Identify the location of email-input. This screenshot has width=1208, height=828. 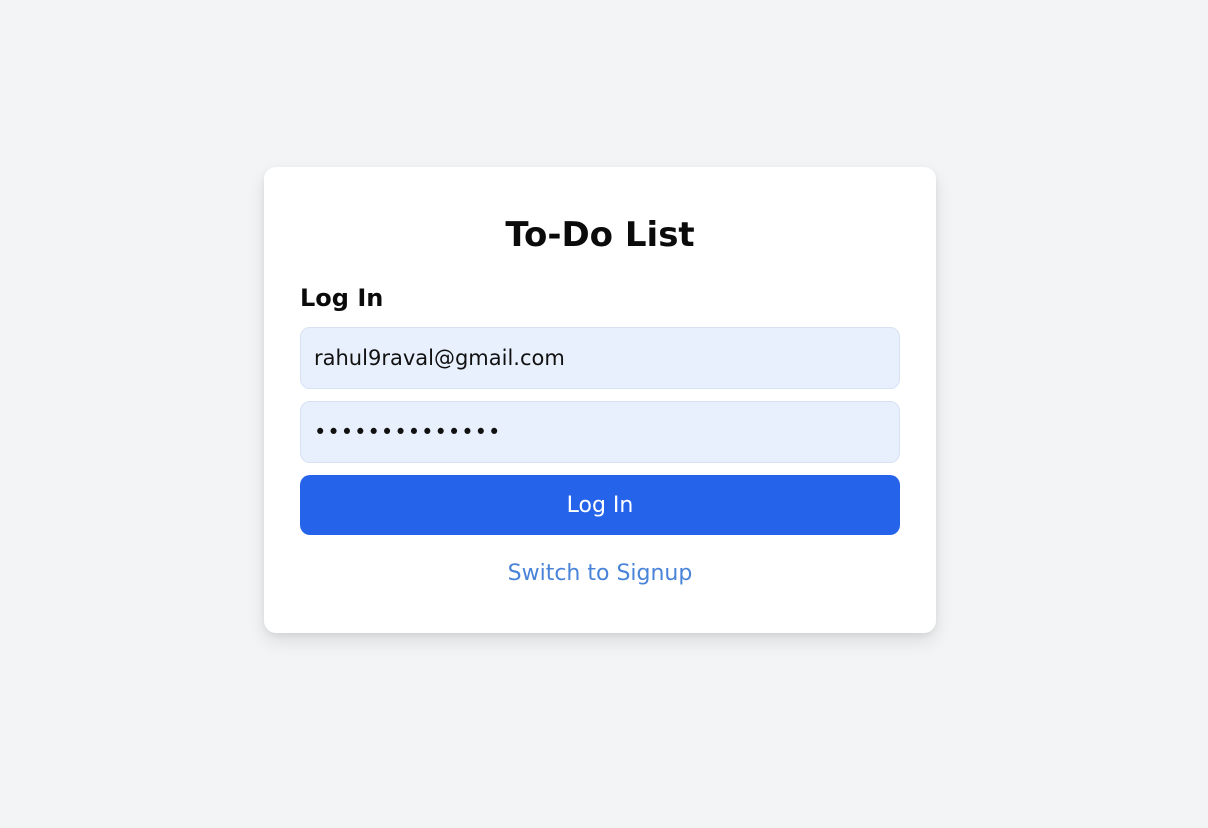
(600, 358).